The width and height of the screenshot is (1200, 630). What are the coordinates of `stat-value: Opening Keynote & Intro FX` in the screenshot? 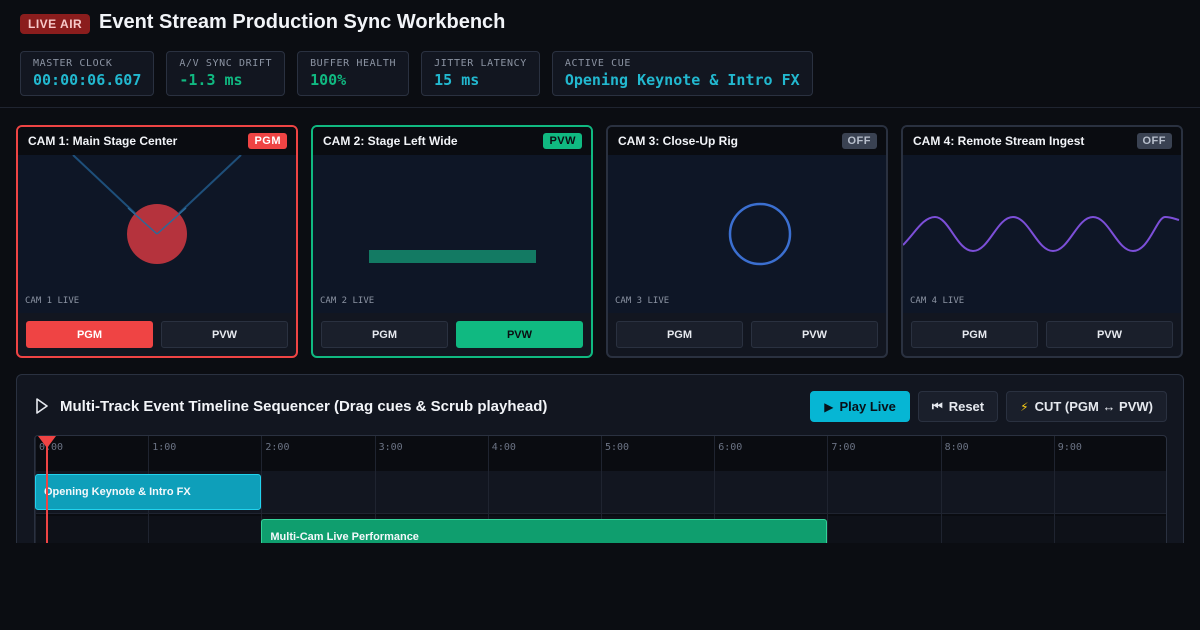 It's located at (682, 80).